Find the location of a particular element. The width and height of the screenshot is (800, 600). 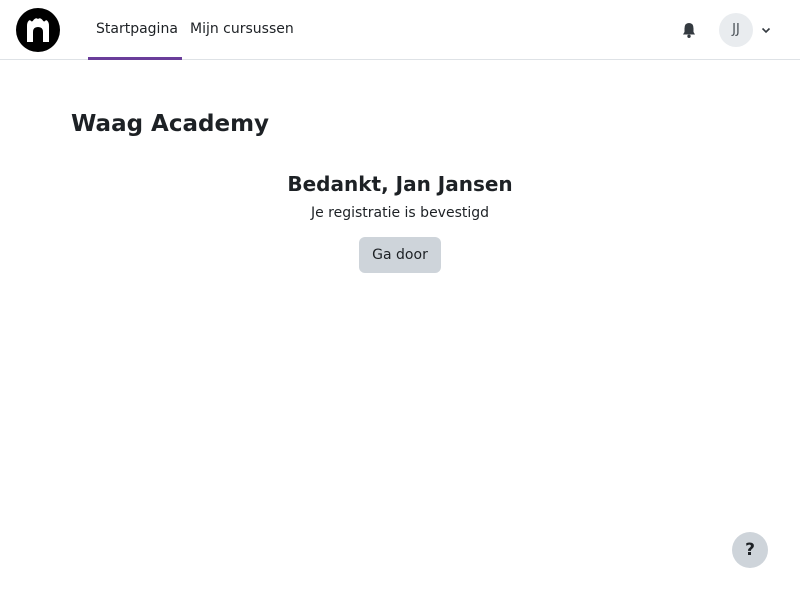

confirmation-heading: Bedankt, Jan Jansen is located at coordinates (400, 184).